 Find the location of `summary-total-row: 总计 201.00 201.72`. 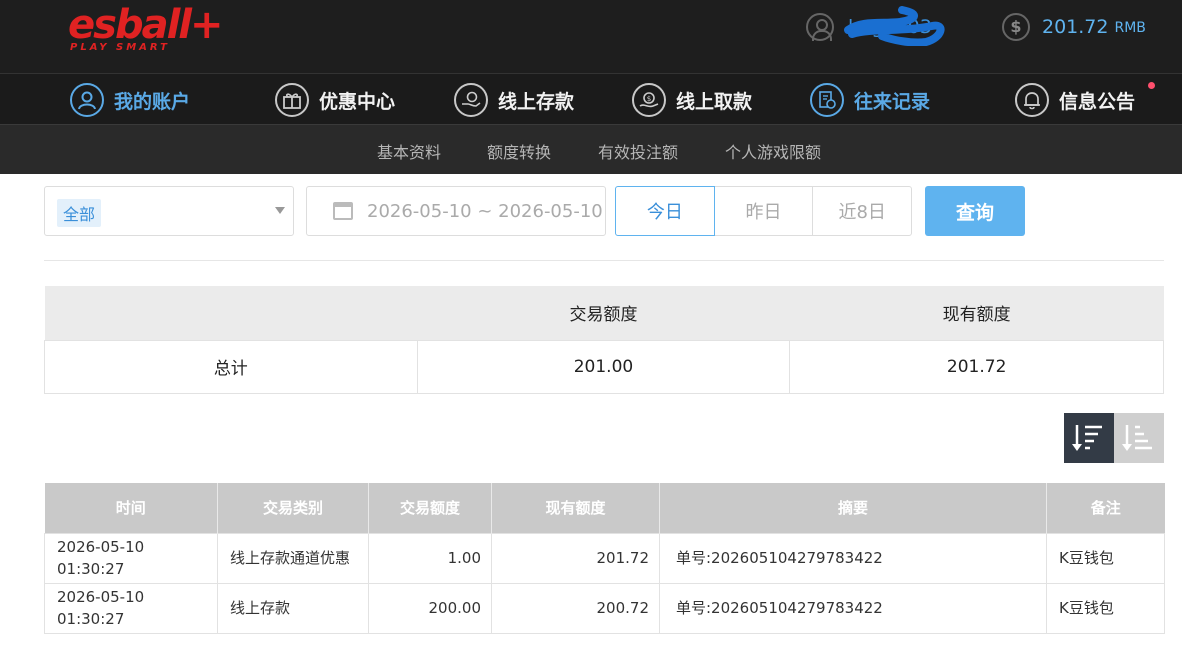

summary-total-row: 总计 201.00 201.72 is located at coordinates (604, 366).